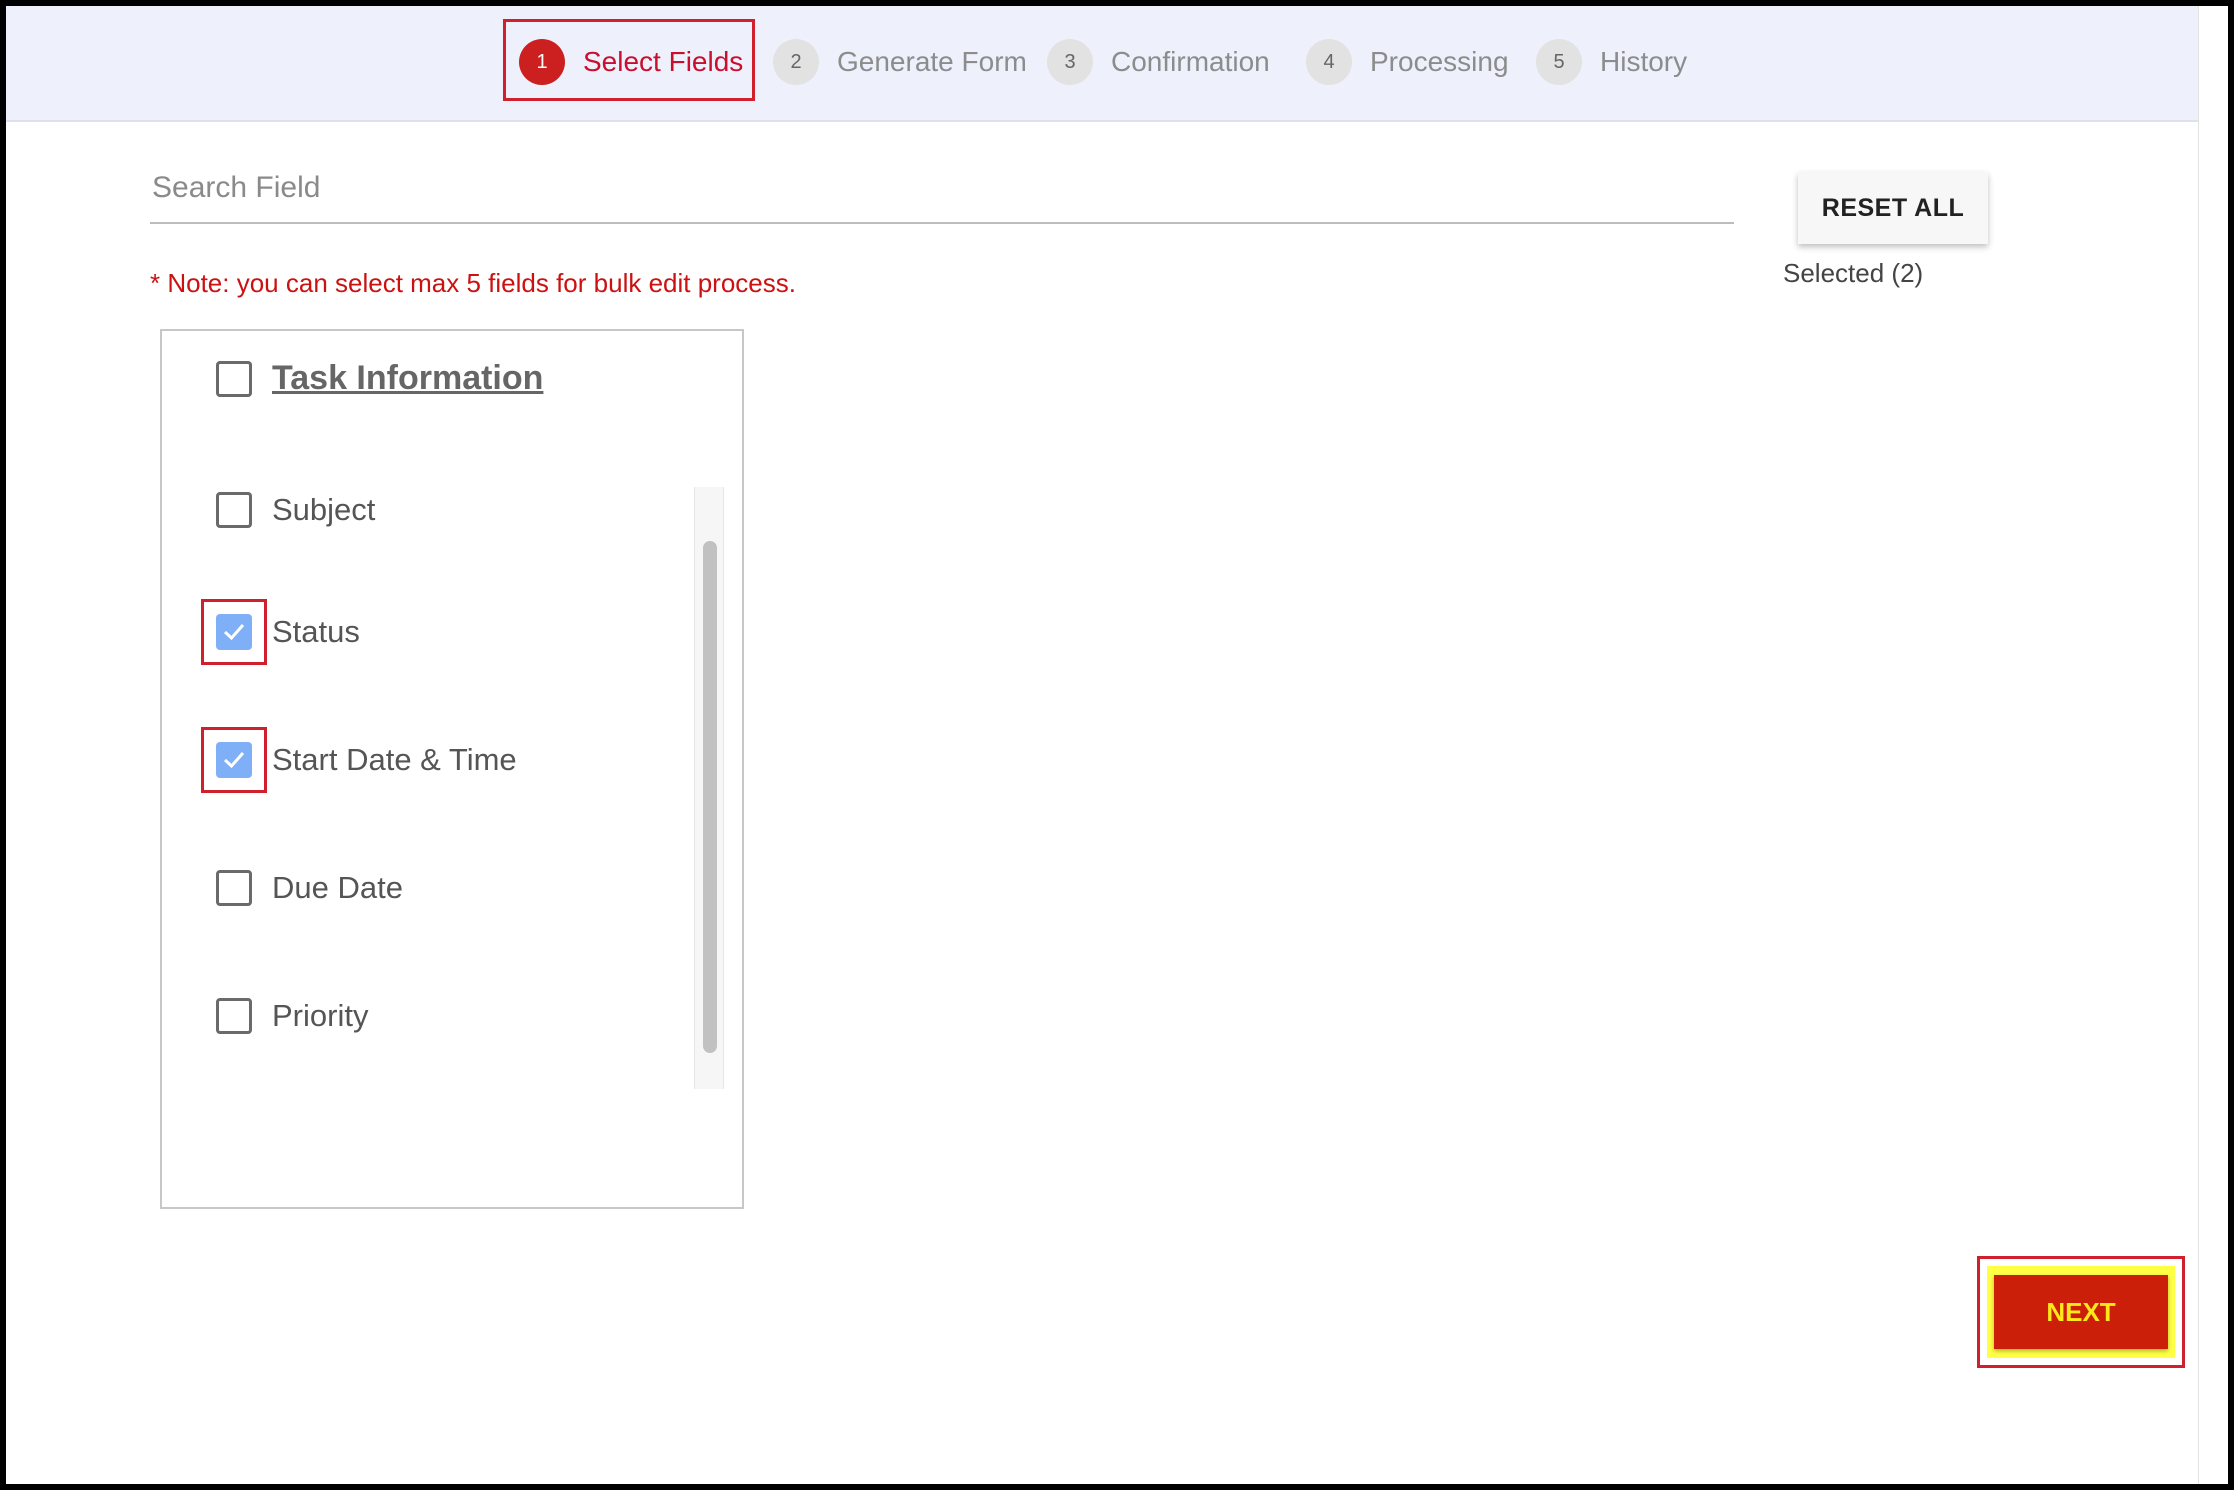 This screenshot has height=1490, width=2234. I want to click on field-row-status: Status, so click(288, 632).